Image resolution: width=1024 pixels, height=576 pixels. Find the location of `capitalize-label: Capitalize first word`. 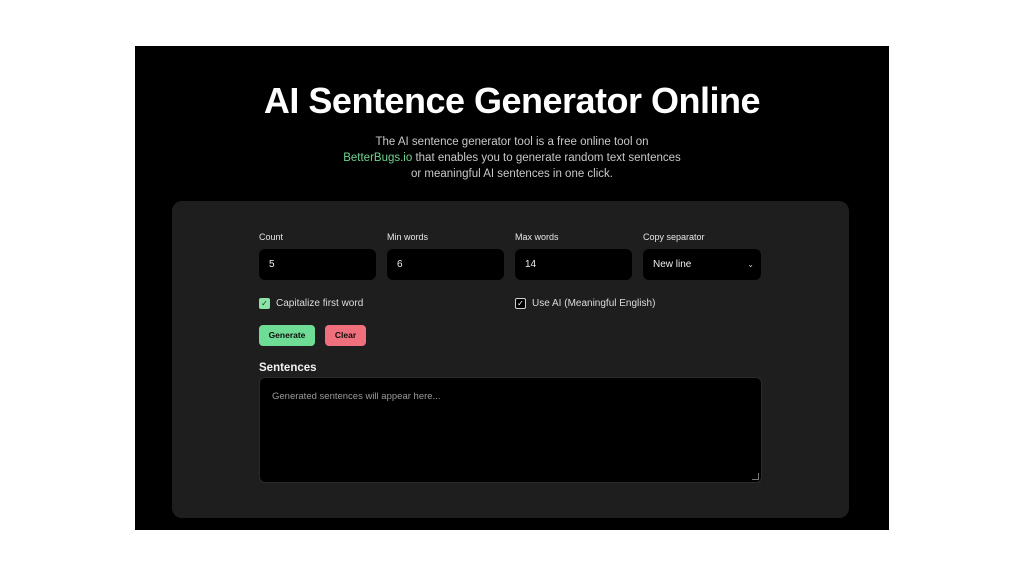

capitalize-label: Capitalize first word is located at coordinates (320, 303).